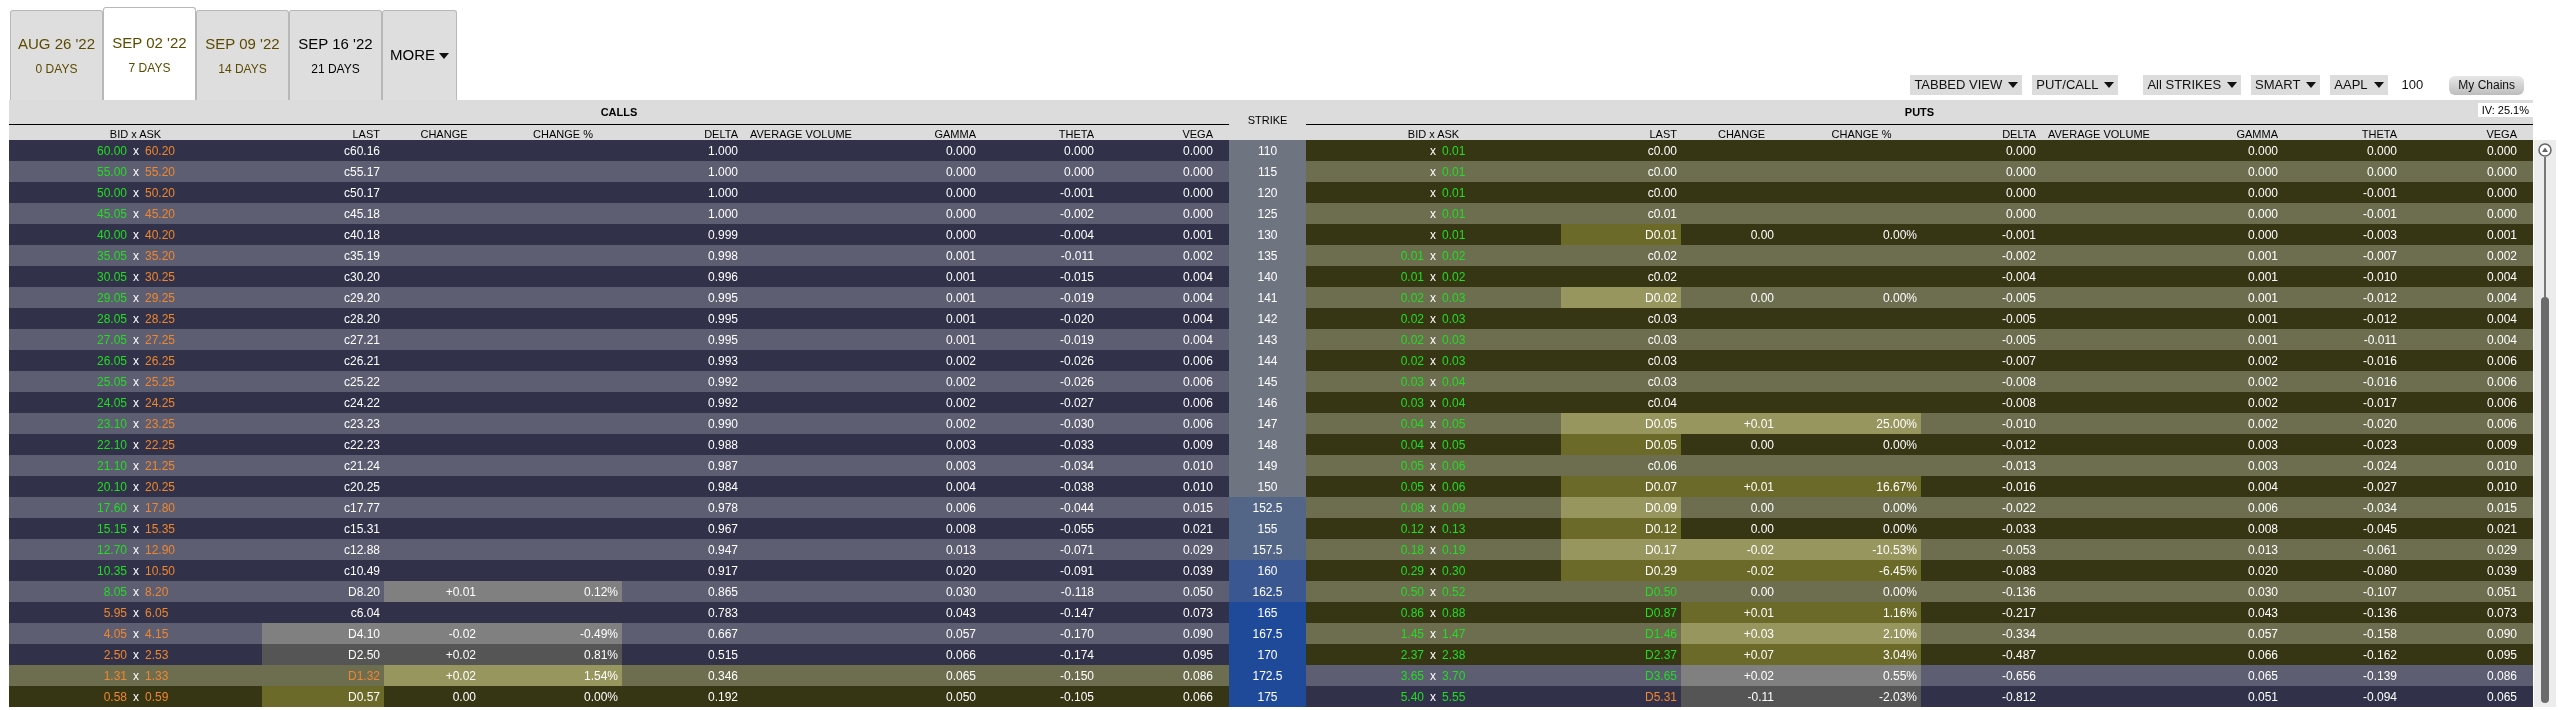  I want to click on expiry-tab: SEP 16 '22 21 DAYS, so click(335, 55).